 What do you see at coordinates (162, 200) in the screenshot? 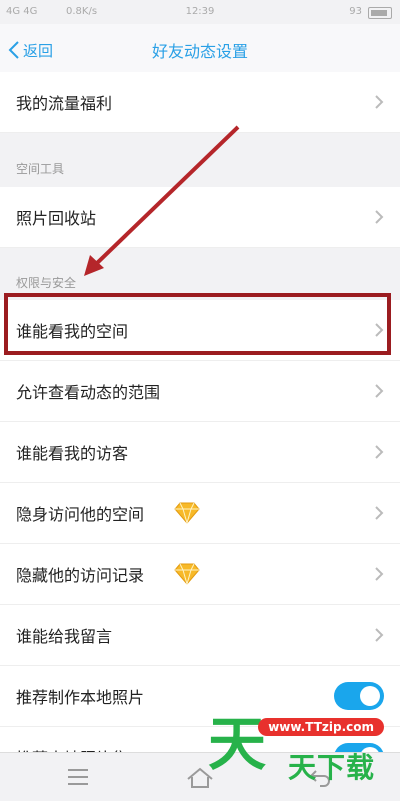
I see `annotation-arrow` at bounding box center [162, 200].